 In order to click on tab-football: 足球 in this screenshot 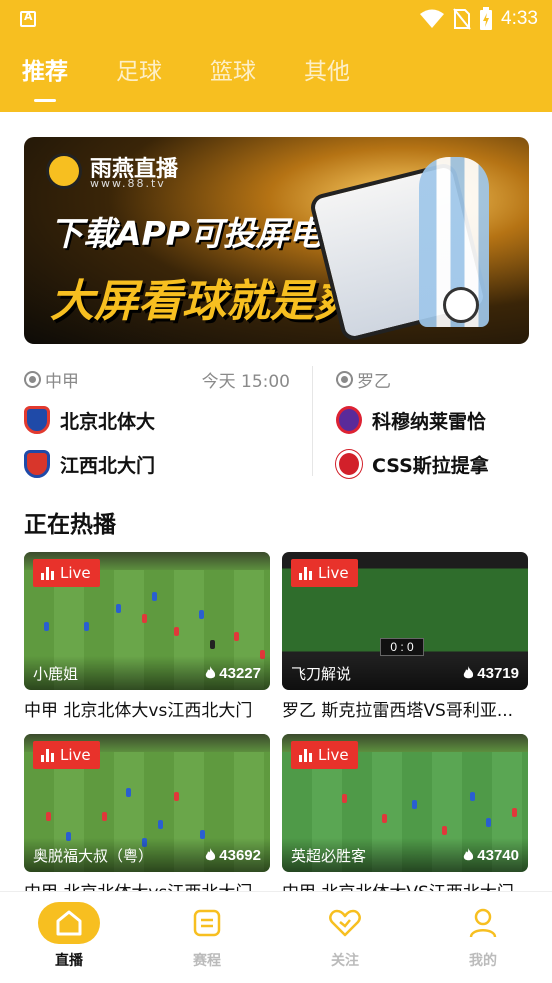, I will do `click(139, 77)`.